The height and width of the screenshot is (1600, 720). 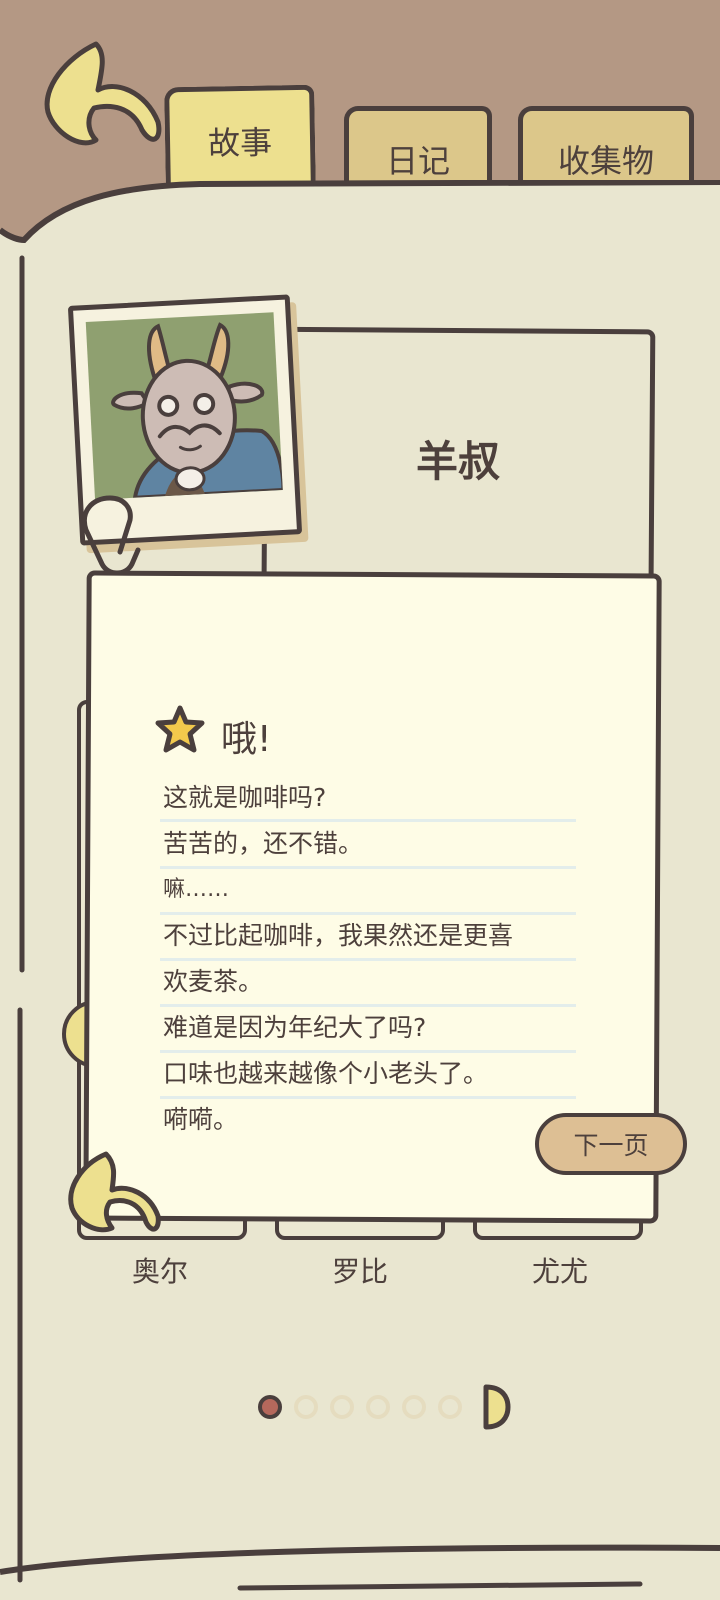 I want to click on note-line: 嗬嗬。, so click(x=201, y=1119).